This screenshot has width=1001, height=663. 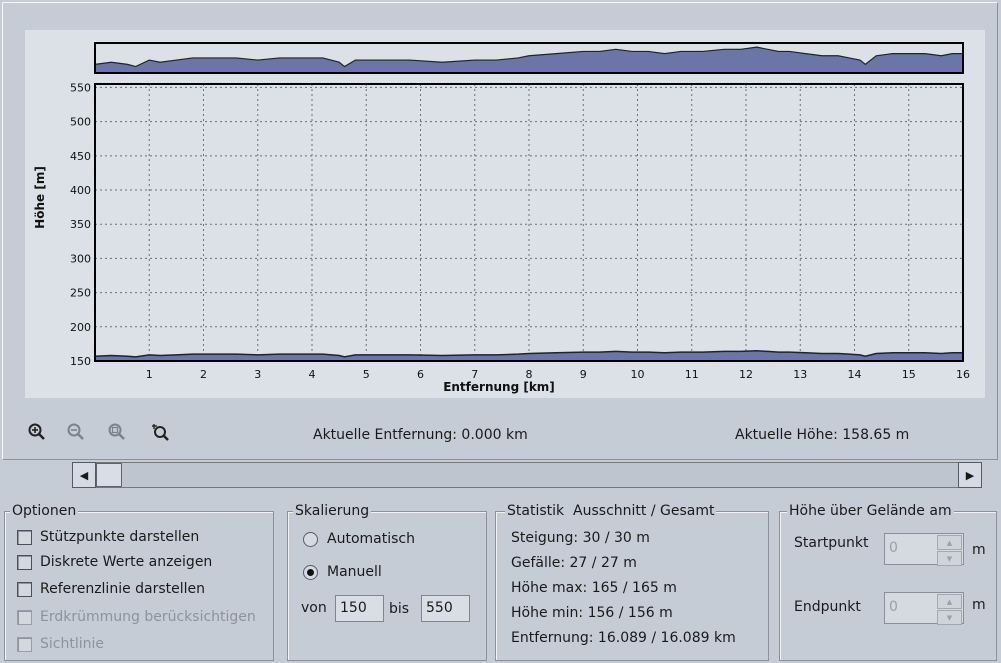 I want to click on zoom-in-icon, so click(x=36, y=431).